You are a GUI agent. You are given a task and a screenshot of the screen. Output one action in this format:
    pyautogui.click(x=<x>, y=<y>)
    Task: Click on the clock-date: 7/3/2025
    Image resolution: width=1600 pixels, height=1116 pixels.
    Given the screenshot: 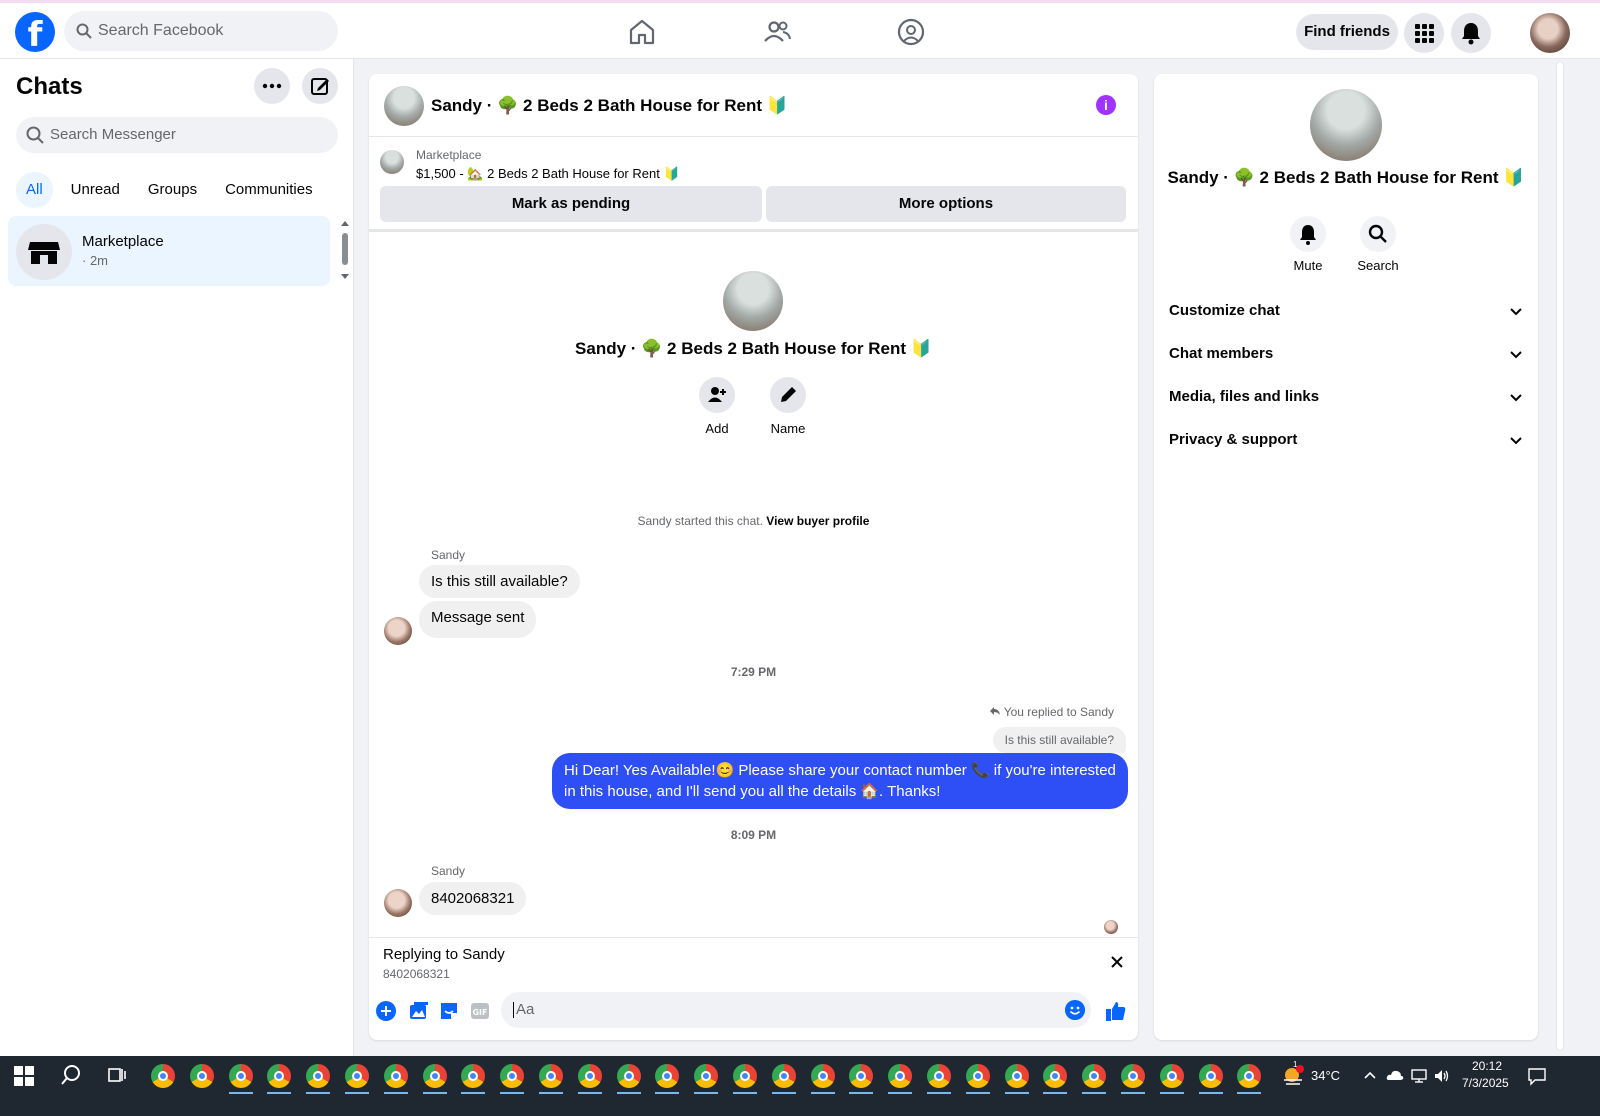 What is the action you would take?
    pyautogui.click(x=1485, y=1083)
    